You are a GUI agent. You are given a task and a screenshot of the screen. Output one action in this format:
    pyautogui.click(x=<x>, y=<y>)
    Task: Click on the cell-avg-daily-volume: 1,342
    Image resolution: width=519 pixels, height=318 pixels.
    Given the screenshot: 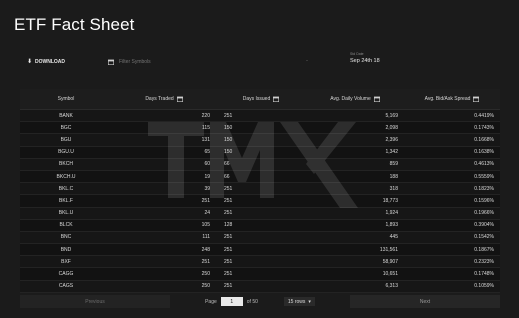 What is the action you would take?
    pyautogui.click(x=391, y=152)
    